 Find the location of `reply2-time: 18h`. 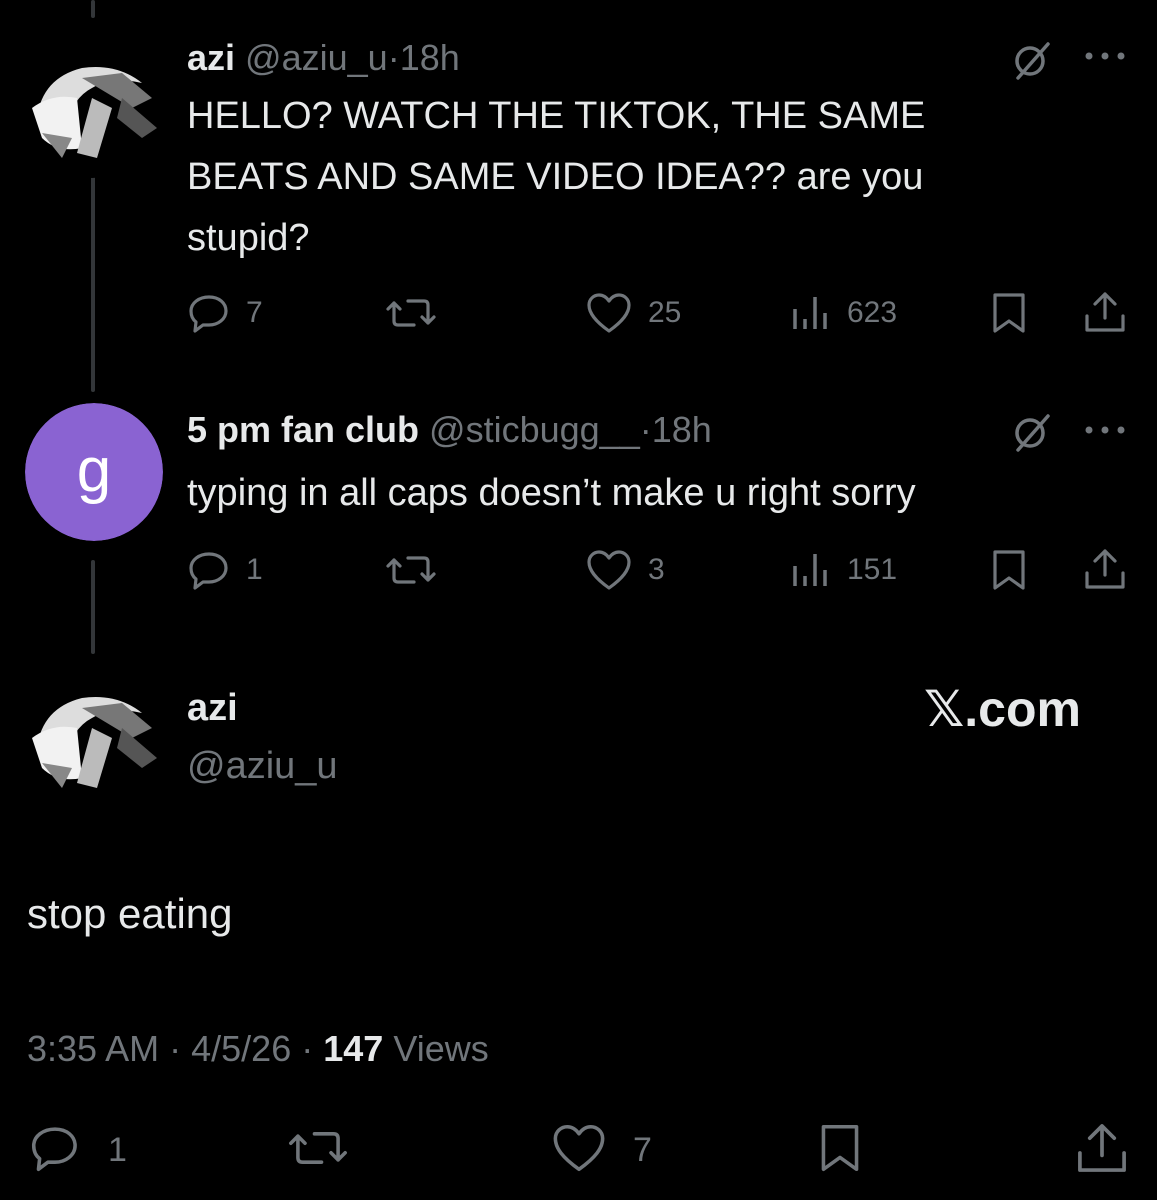

reply2-time: 18h is located at coordinates (682, 429).